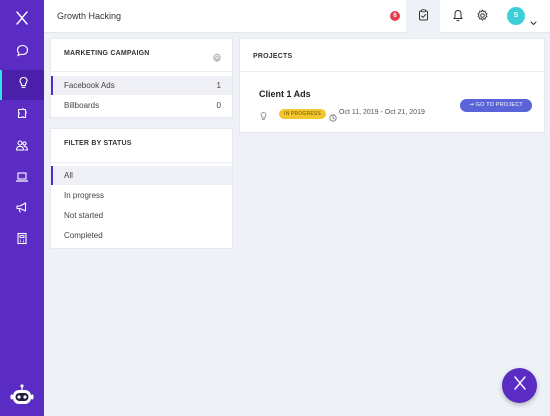  I want to click on project-name: Client 1 Ads, so click(285, 94).